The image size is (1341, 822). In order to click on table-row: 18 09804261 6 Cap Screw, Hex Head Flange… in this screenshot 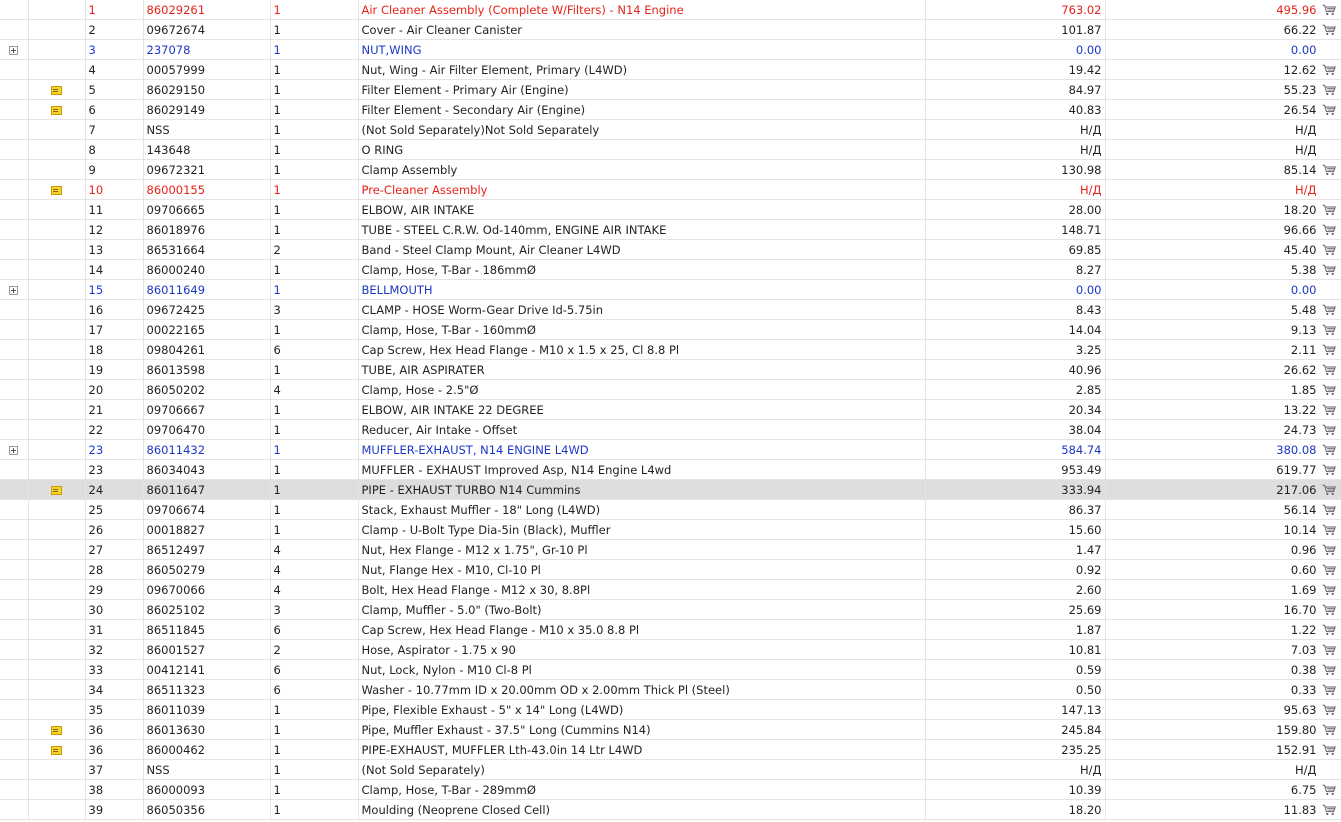, I will do `click(670, 349)`.